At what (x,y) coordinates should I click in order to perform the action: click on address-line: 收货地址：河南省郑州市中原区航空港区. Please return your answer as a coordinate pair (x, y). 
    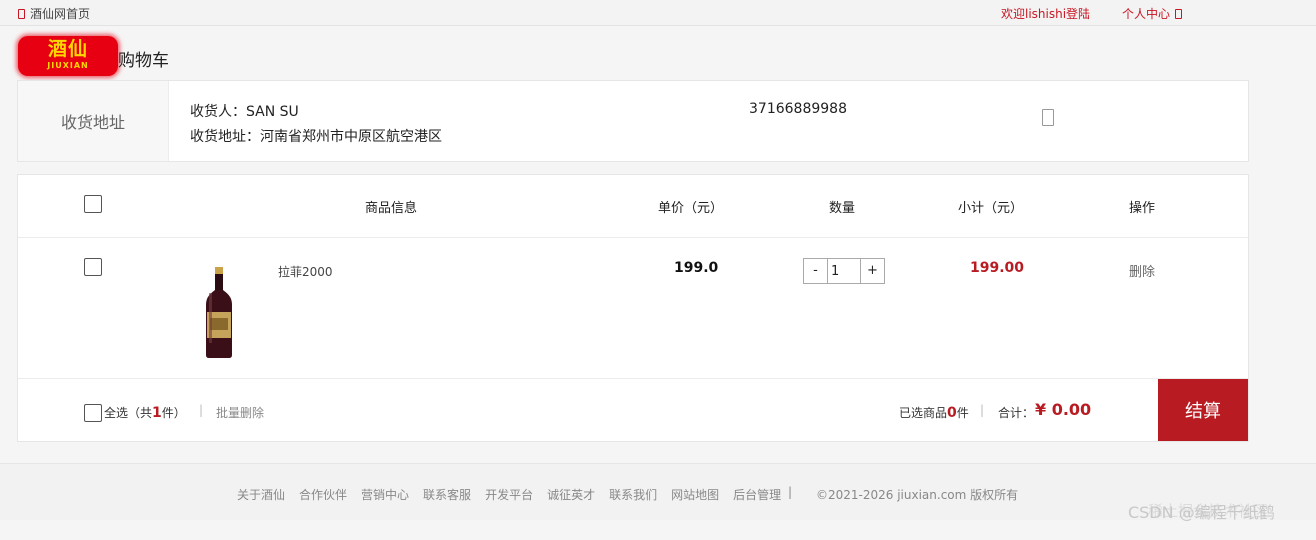
    Looking at the image, I should click on (316, 136).